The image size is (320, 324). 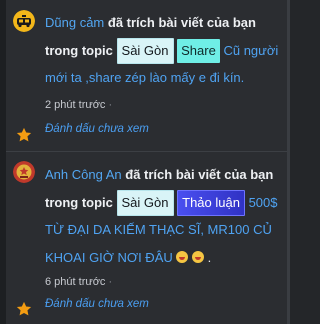 I want to click on username-link: Dũng cảm, so click(x=74, y=22).